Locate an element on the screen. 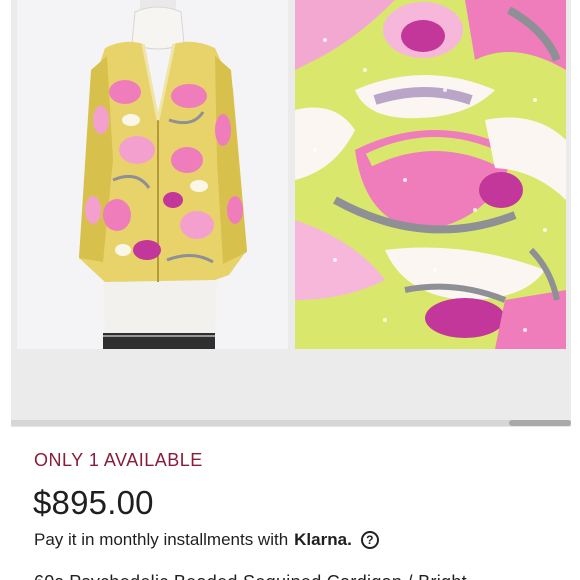 The height and width of the screenshot is (580, 580). price: $895.00 is located at coordinates (93, 502).